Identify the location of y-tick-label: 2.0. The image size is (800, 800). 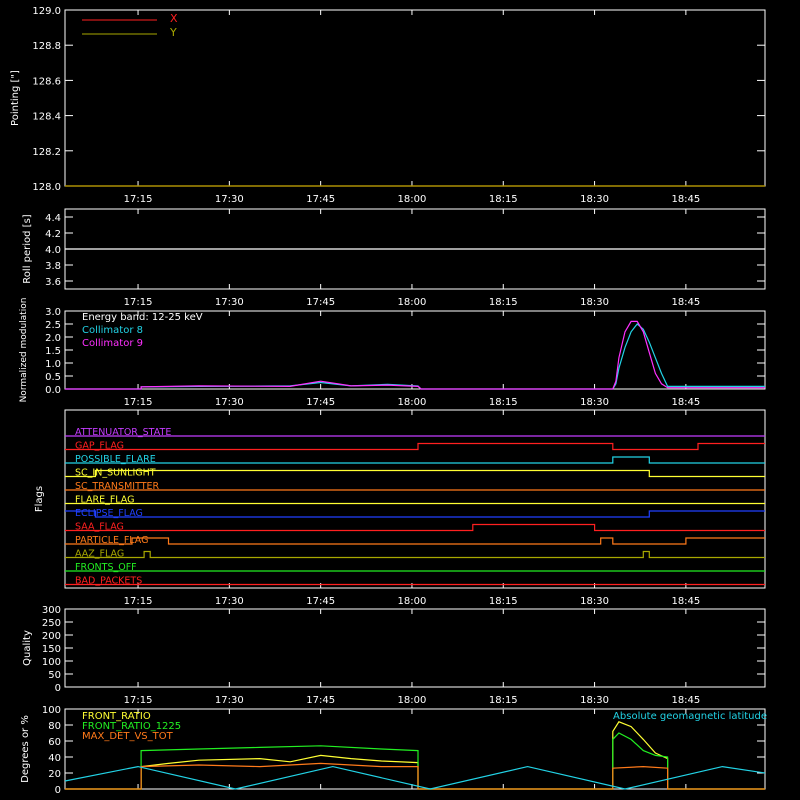
(53, 338).